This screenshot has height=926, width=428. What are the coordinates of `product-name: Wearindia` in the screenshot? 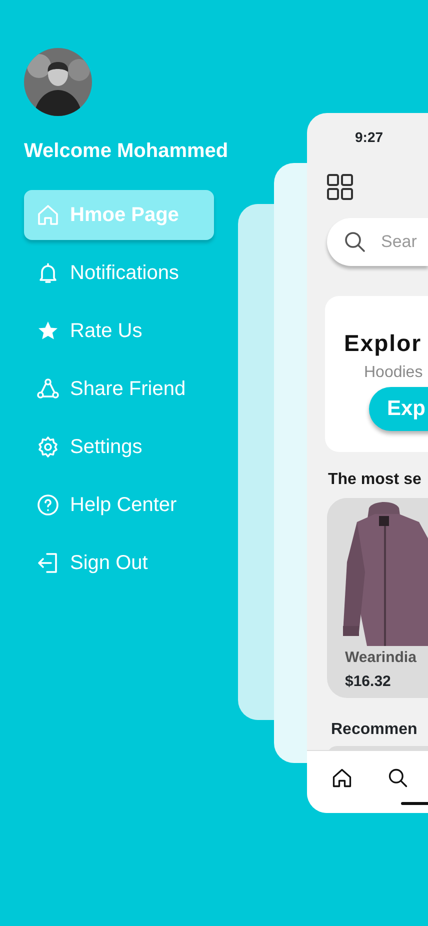 It's located at (380, 658).